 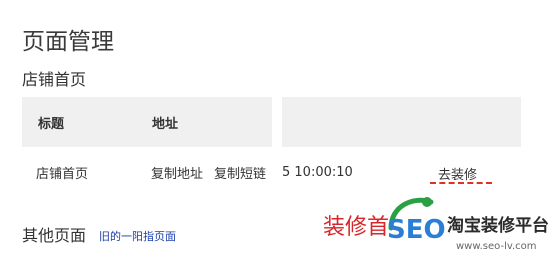 I want to click on row-title: 店铺首页, so click(x=62, y=174).